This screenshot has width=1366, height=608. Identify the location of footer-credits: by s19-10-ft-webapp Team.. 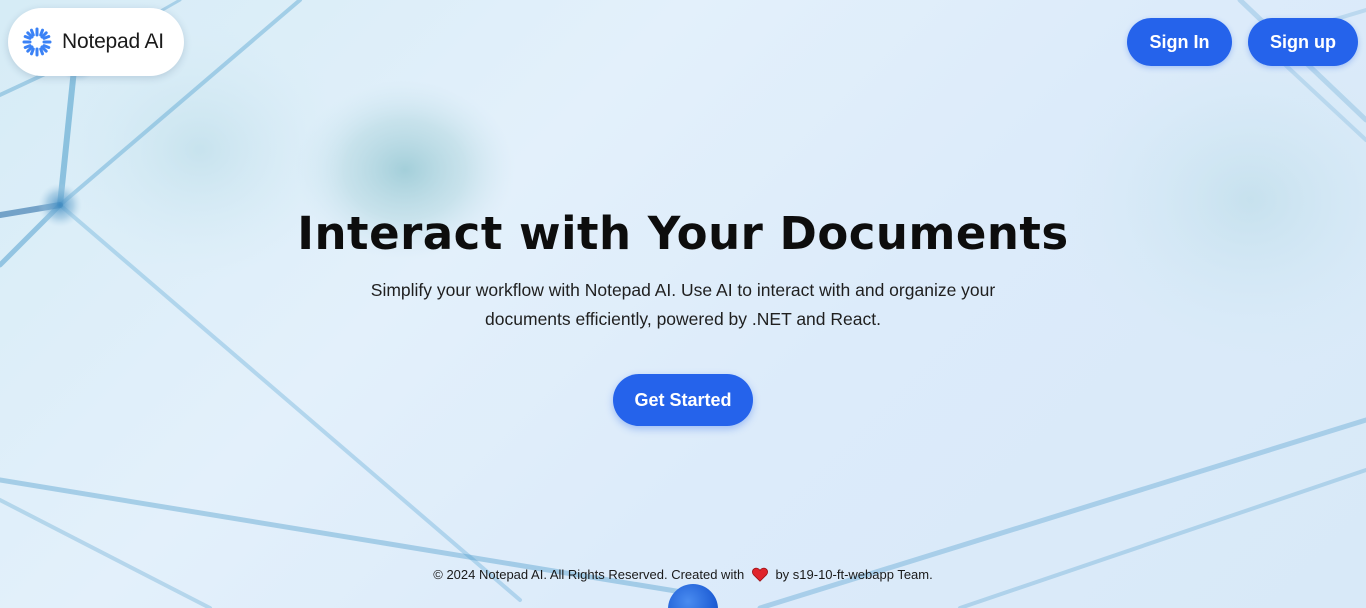
(854, 574).